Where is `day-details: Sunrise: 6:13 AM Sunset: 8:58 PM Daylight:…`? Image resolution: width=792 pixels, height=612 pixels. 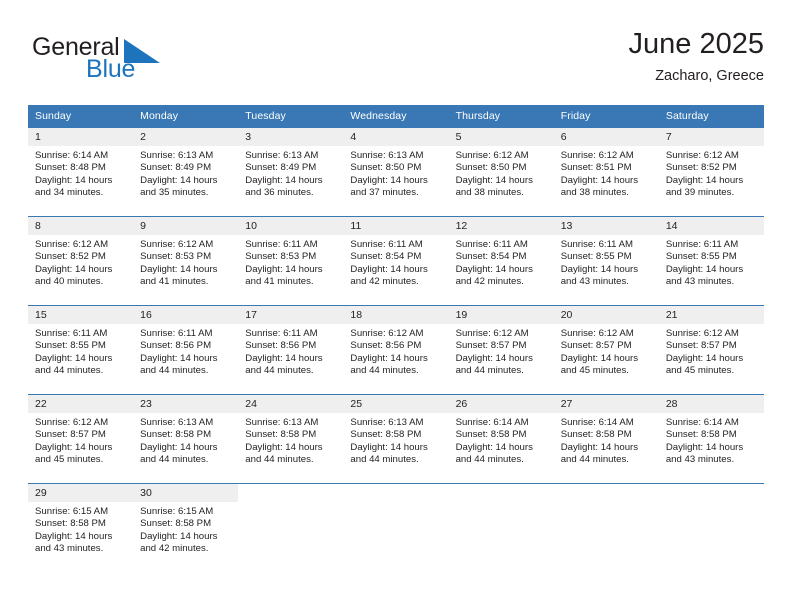
day-details: Sunrise: 6:13 AM Sunset: 8:58 PM Daylight:… is located at coordinates (290, 440).